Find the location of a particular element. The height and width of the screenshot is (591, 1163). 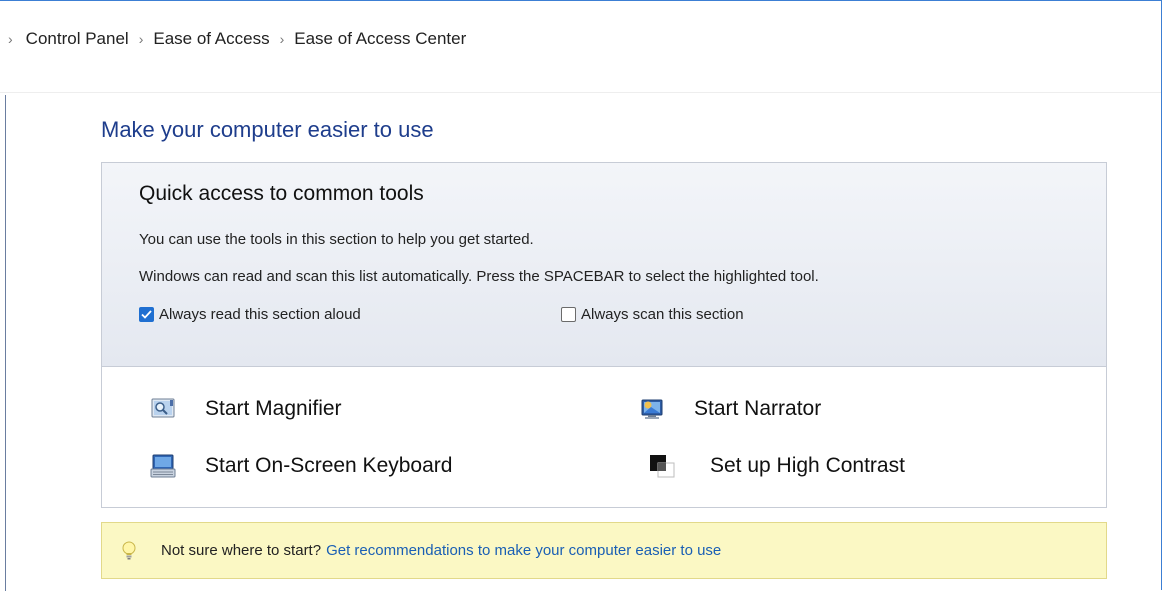

start-on-screen-keyboard-link: Start On-Screen Keyboard is located at coordinates (301, 466).